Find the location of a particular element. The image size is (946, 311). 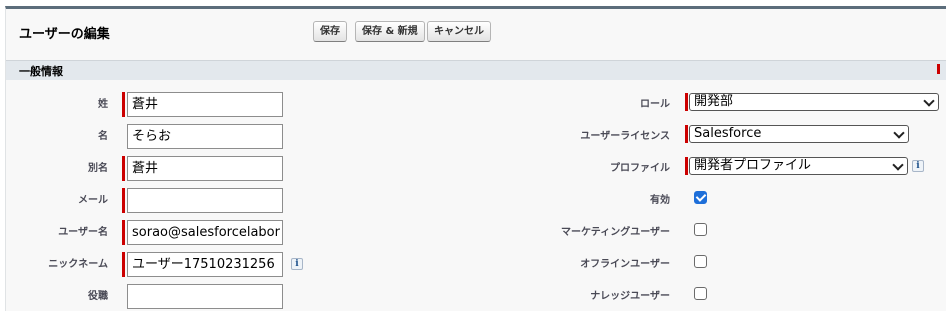

label-first-name: 名 is located at coordinates (103, 136).